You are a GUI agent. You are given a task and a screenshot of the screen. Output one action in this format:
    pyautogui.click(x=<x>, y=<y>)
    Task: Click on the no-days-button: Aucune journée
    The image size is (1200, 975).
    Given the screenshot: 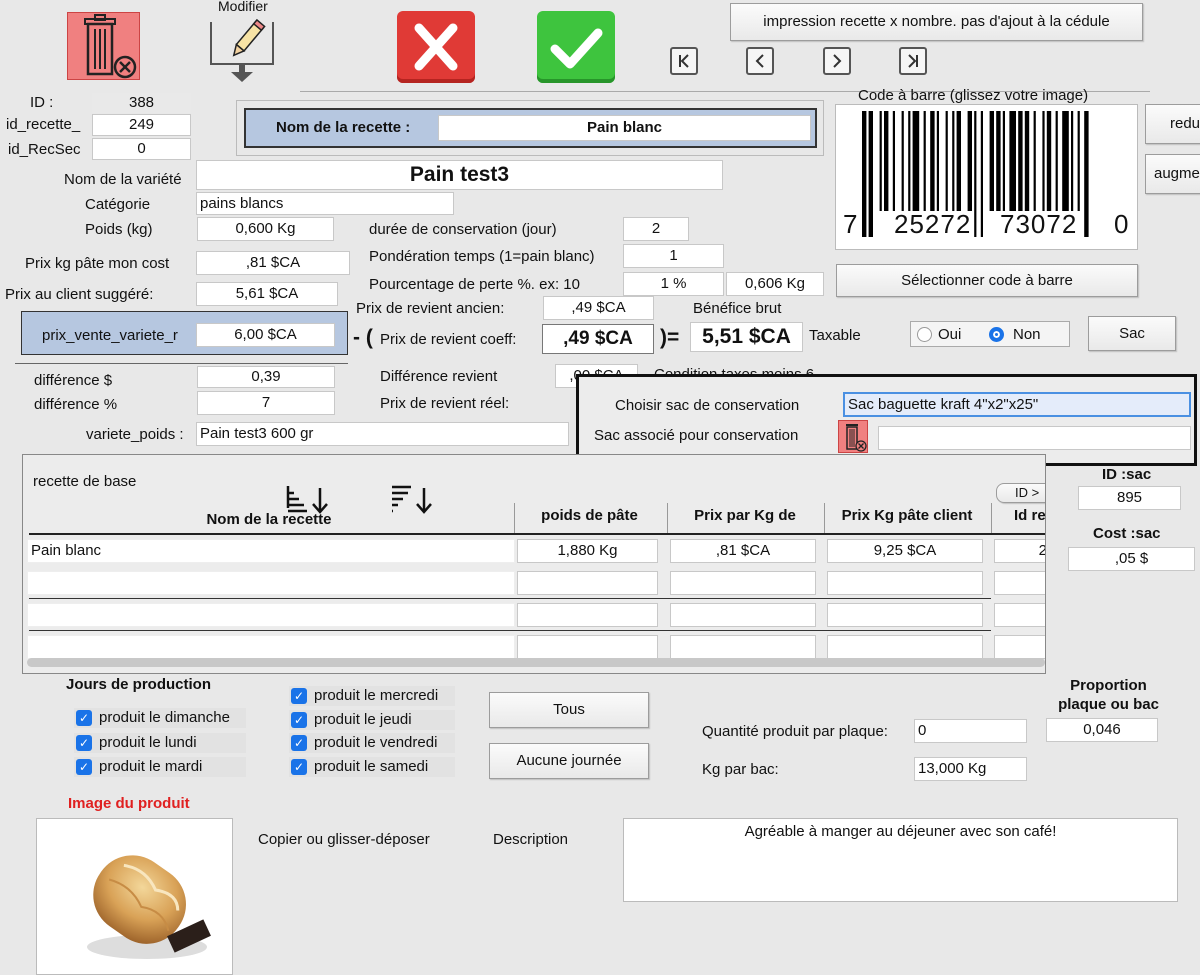 What is the action you would take?
    pyautogui.click(x=569, y=761)
    